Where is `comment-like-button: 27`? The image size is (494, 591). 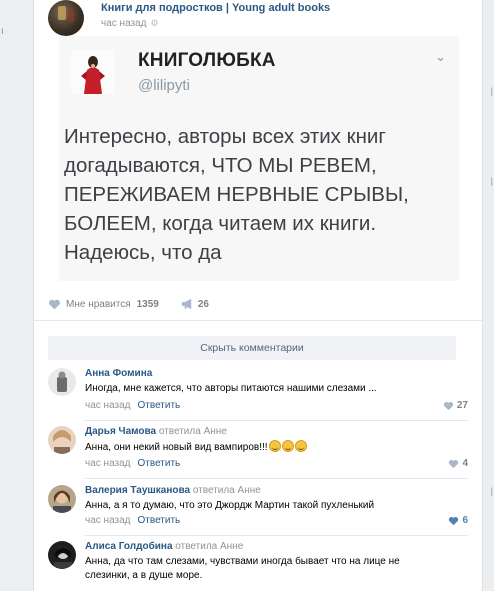 comment-like-button: 27 is located at coordinates (455, 405).